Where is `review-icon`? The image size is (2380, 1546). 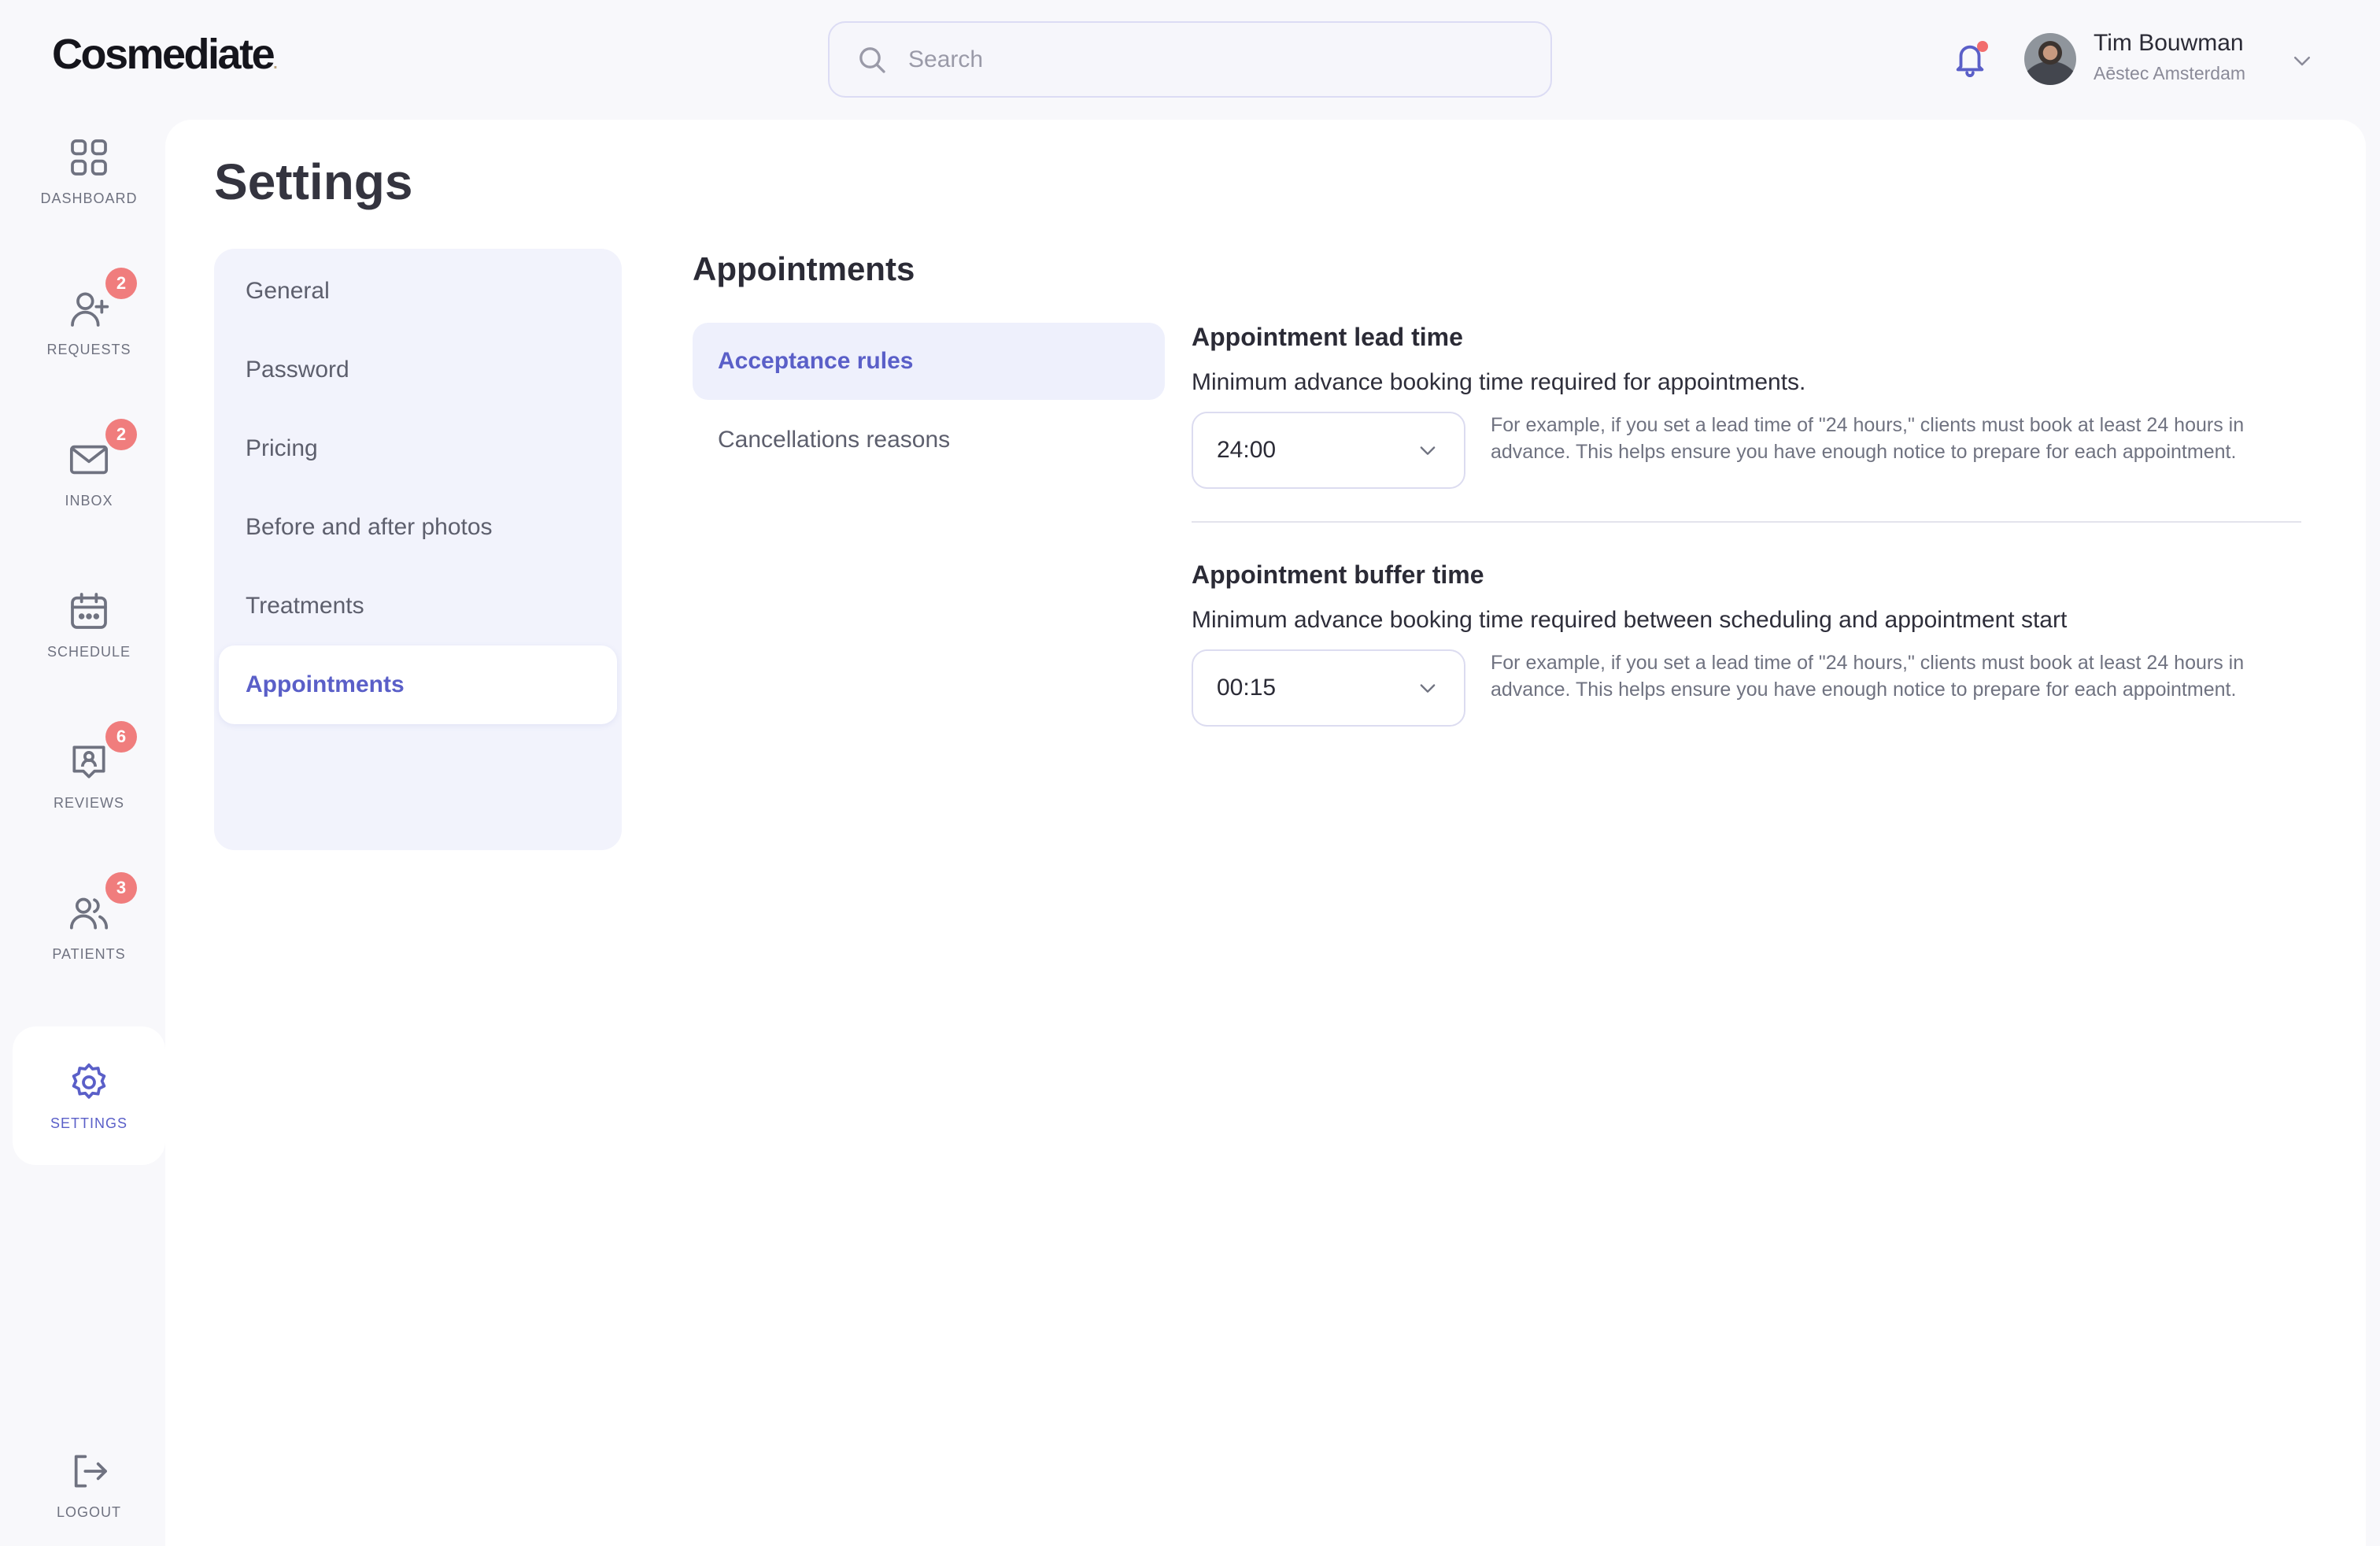
review-icon is located at coordinates (88, 762).